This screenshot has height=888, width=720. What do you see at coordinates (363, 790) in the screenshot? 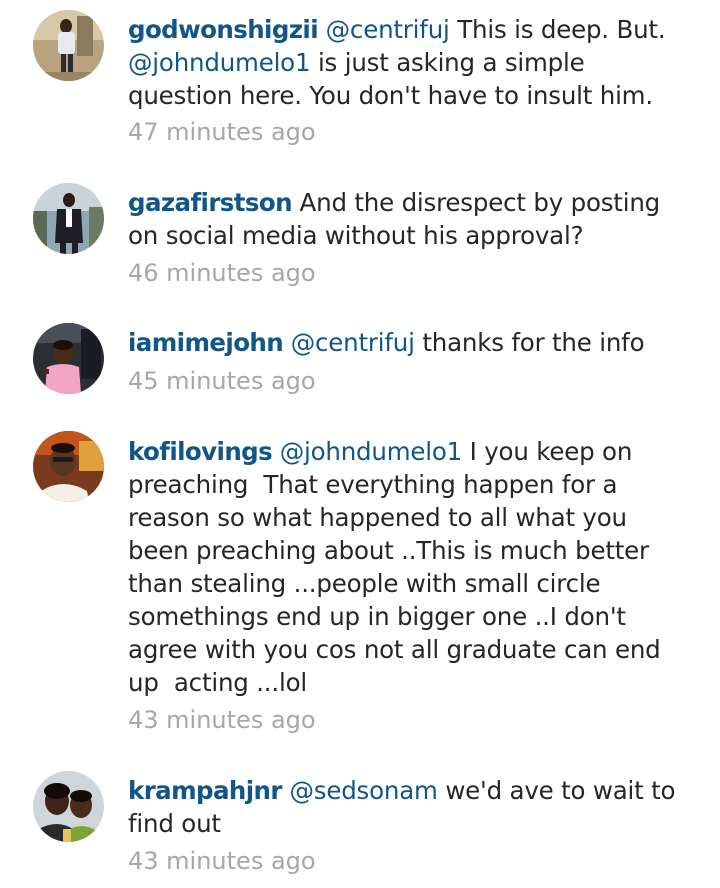
I see `comment-mention: @sedsonam` at bounding box center [363, 790].